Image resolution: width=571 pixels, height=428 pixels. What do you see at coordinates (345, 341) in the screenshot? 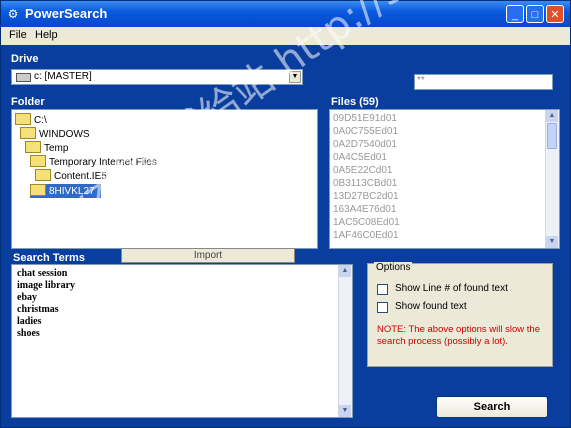
I see `terms-scrollbar: ▲ ▼` at bounding box center [345, 341].